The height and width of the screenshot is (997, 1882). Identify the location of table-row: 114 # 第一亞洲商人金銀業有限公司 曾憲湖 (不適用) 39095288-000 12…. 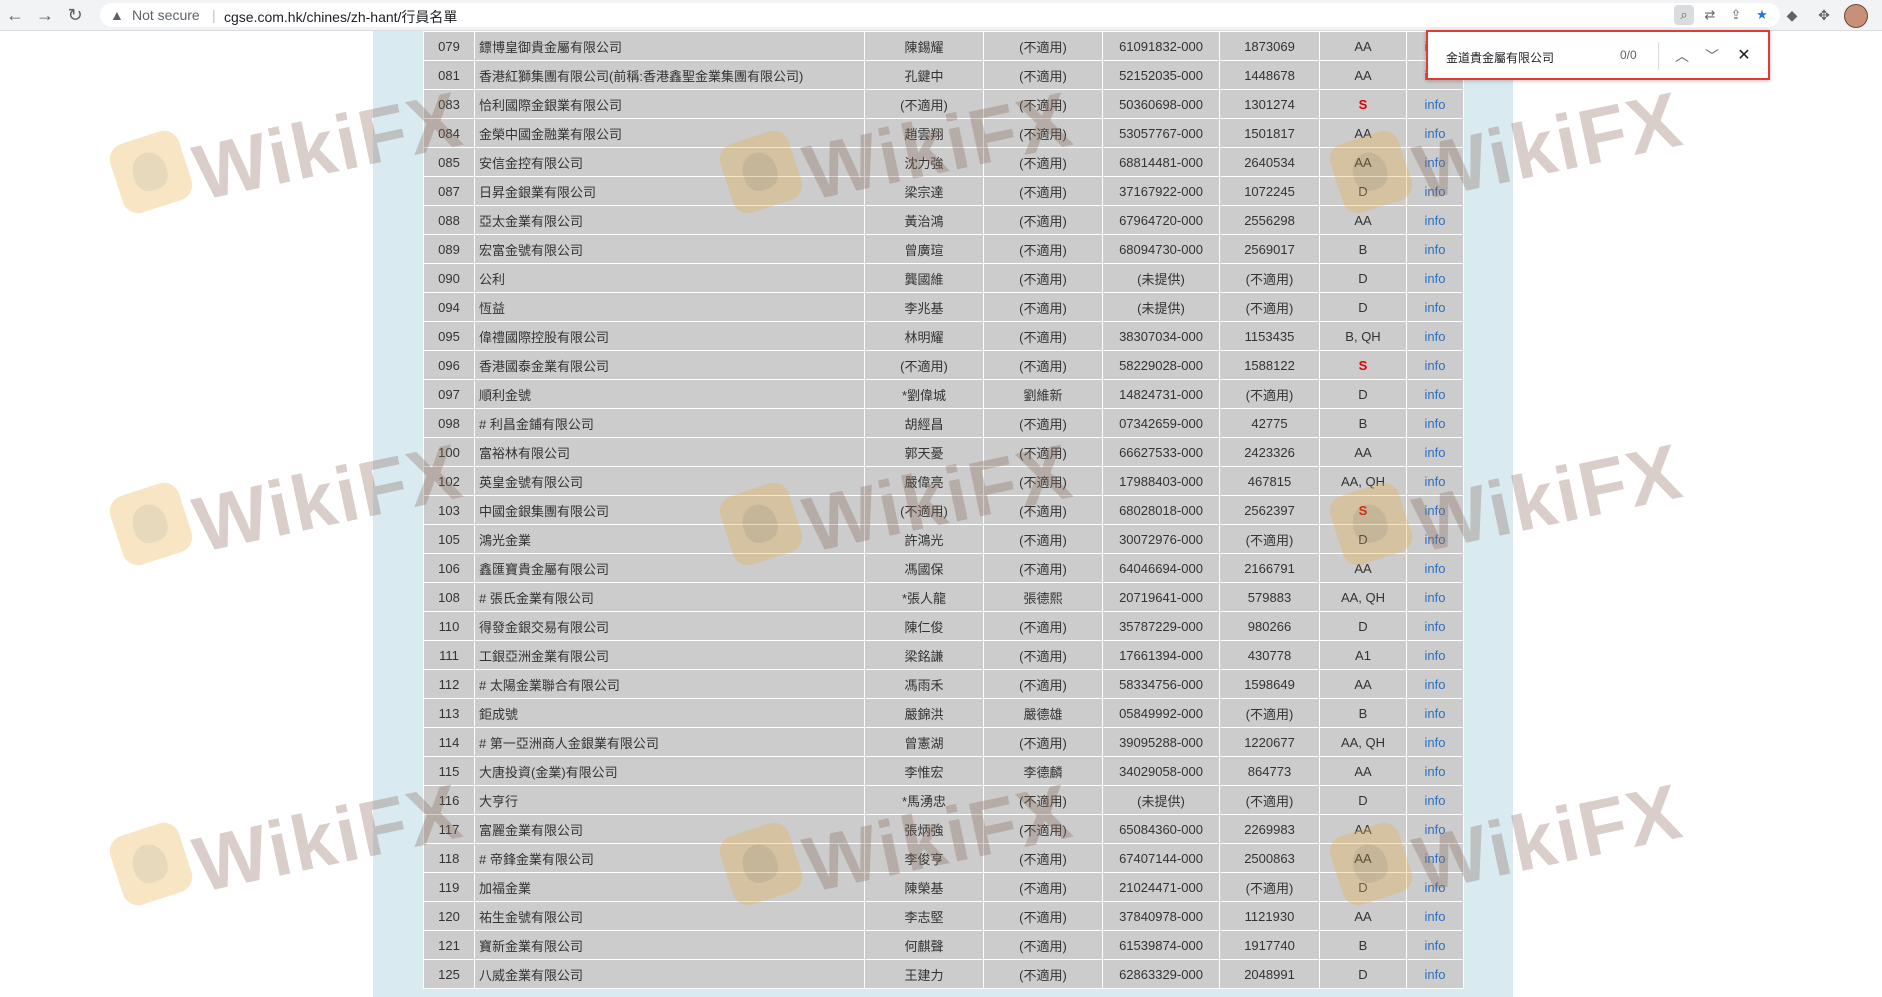
(943, 742).